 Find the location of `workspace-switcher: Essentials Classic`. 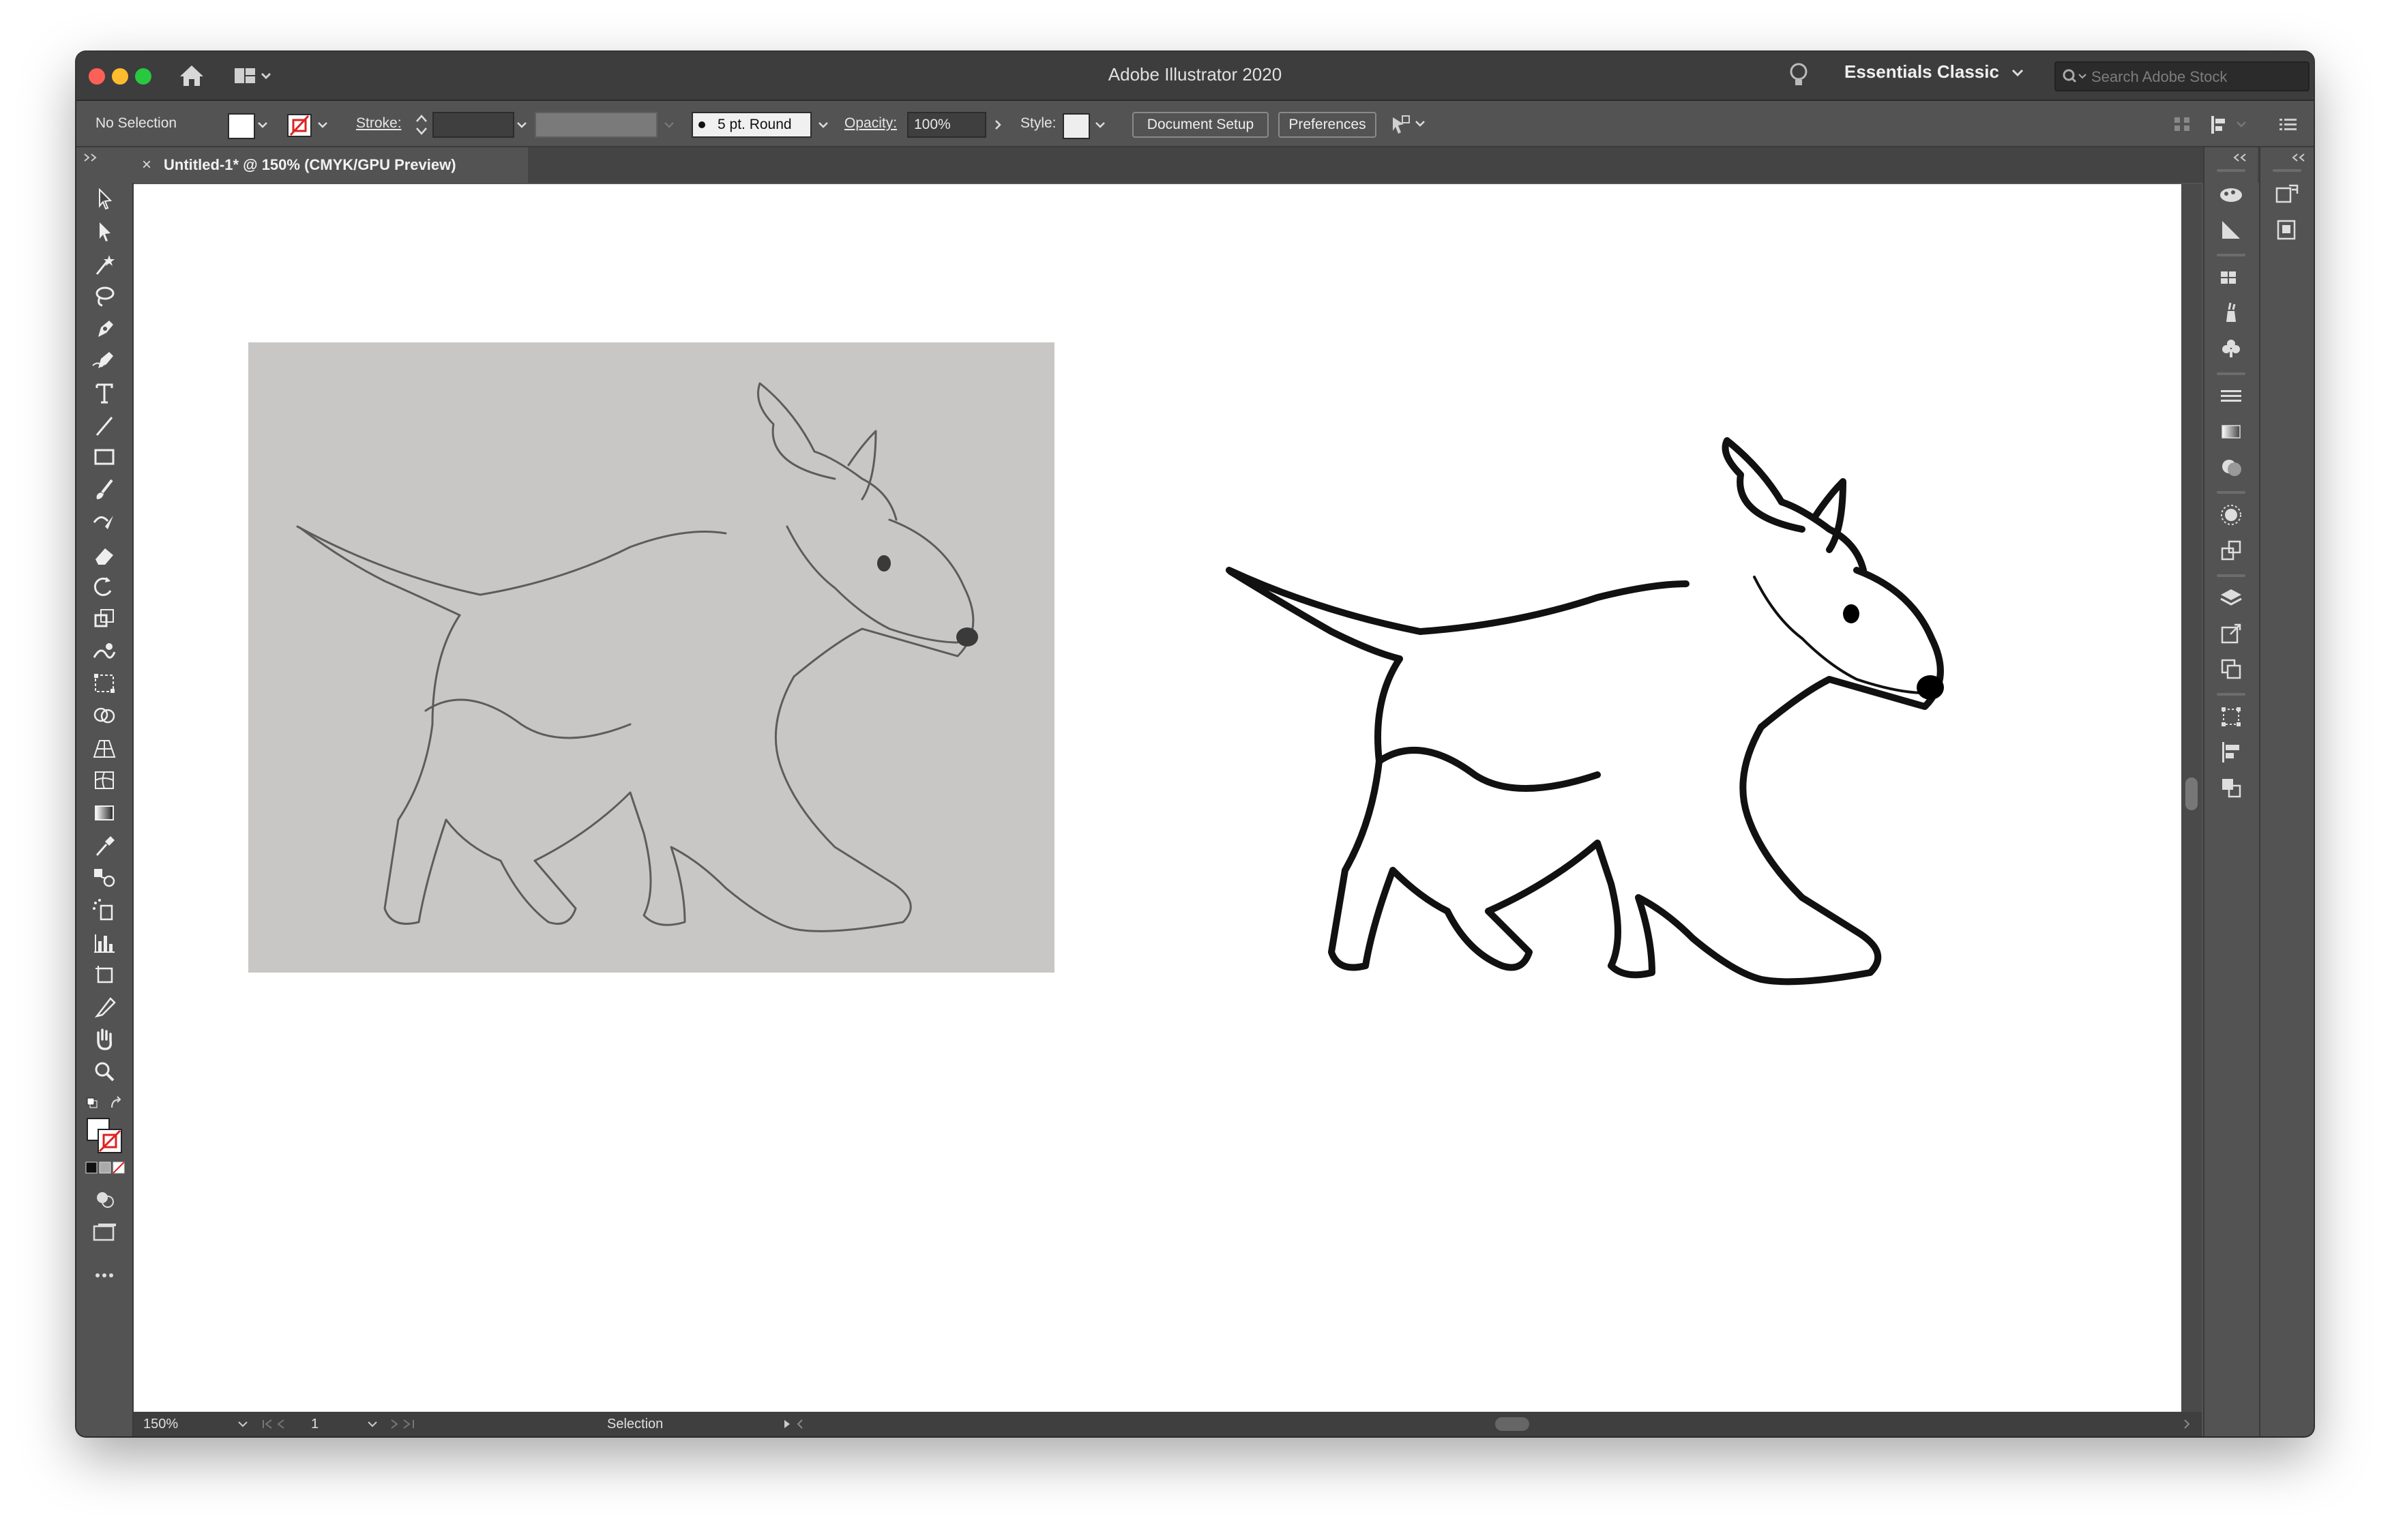

workspace-switcher: Essentials Classic is located at coordinates (1921, 72).